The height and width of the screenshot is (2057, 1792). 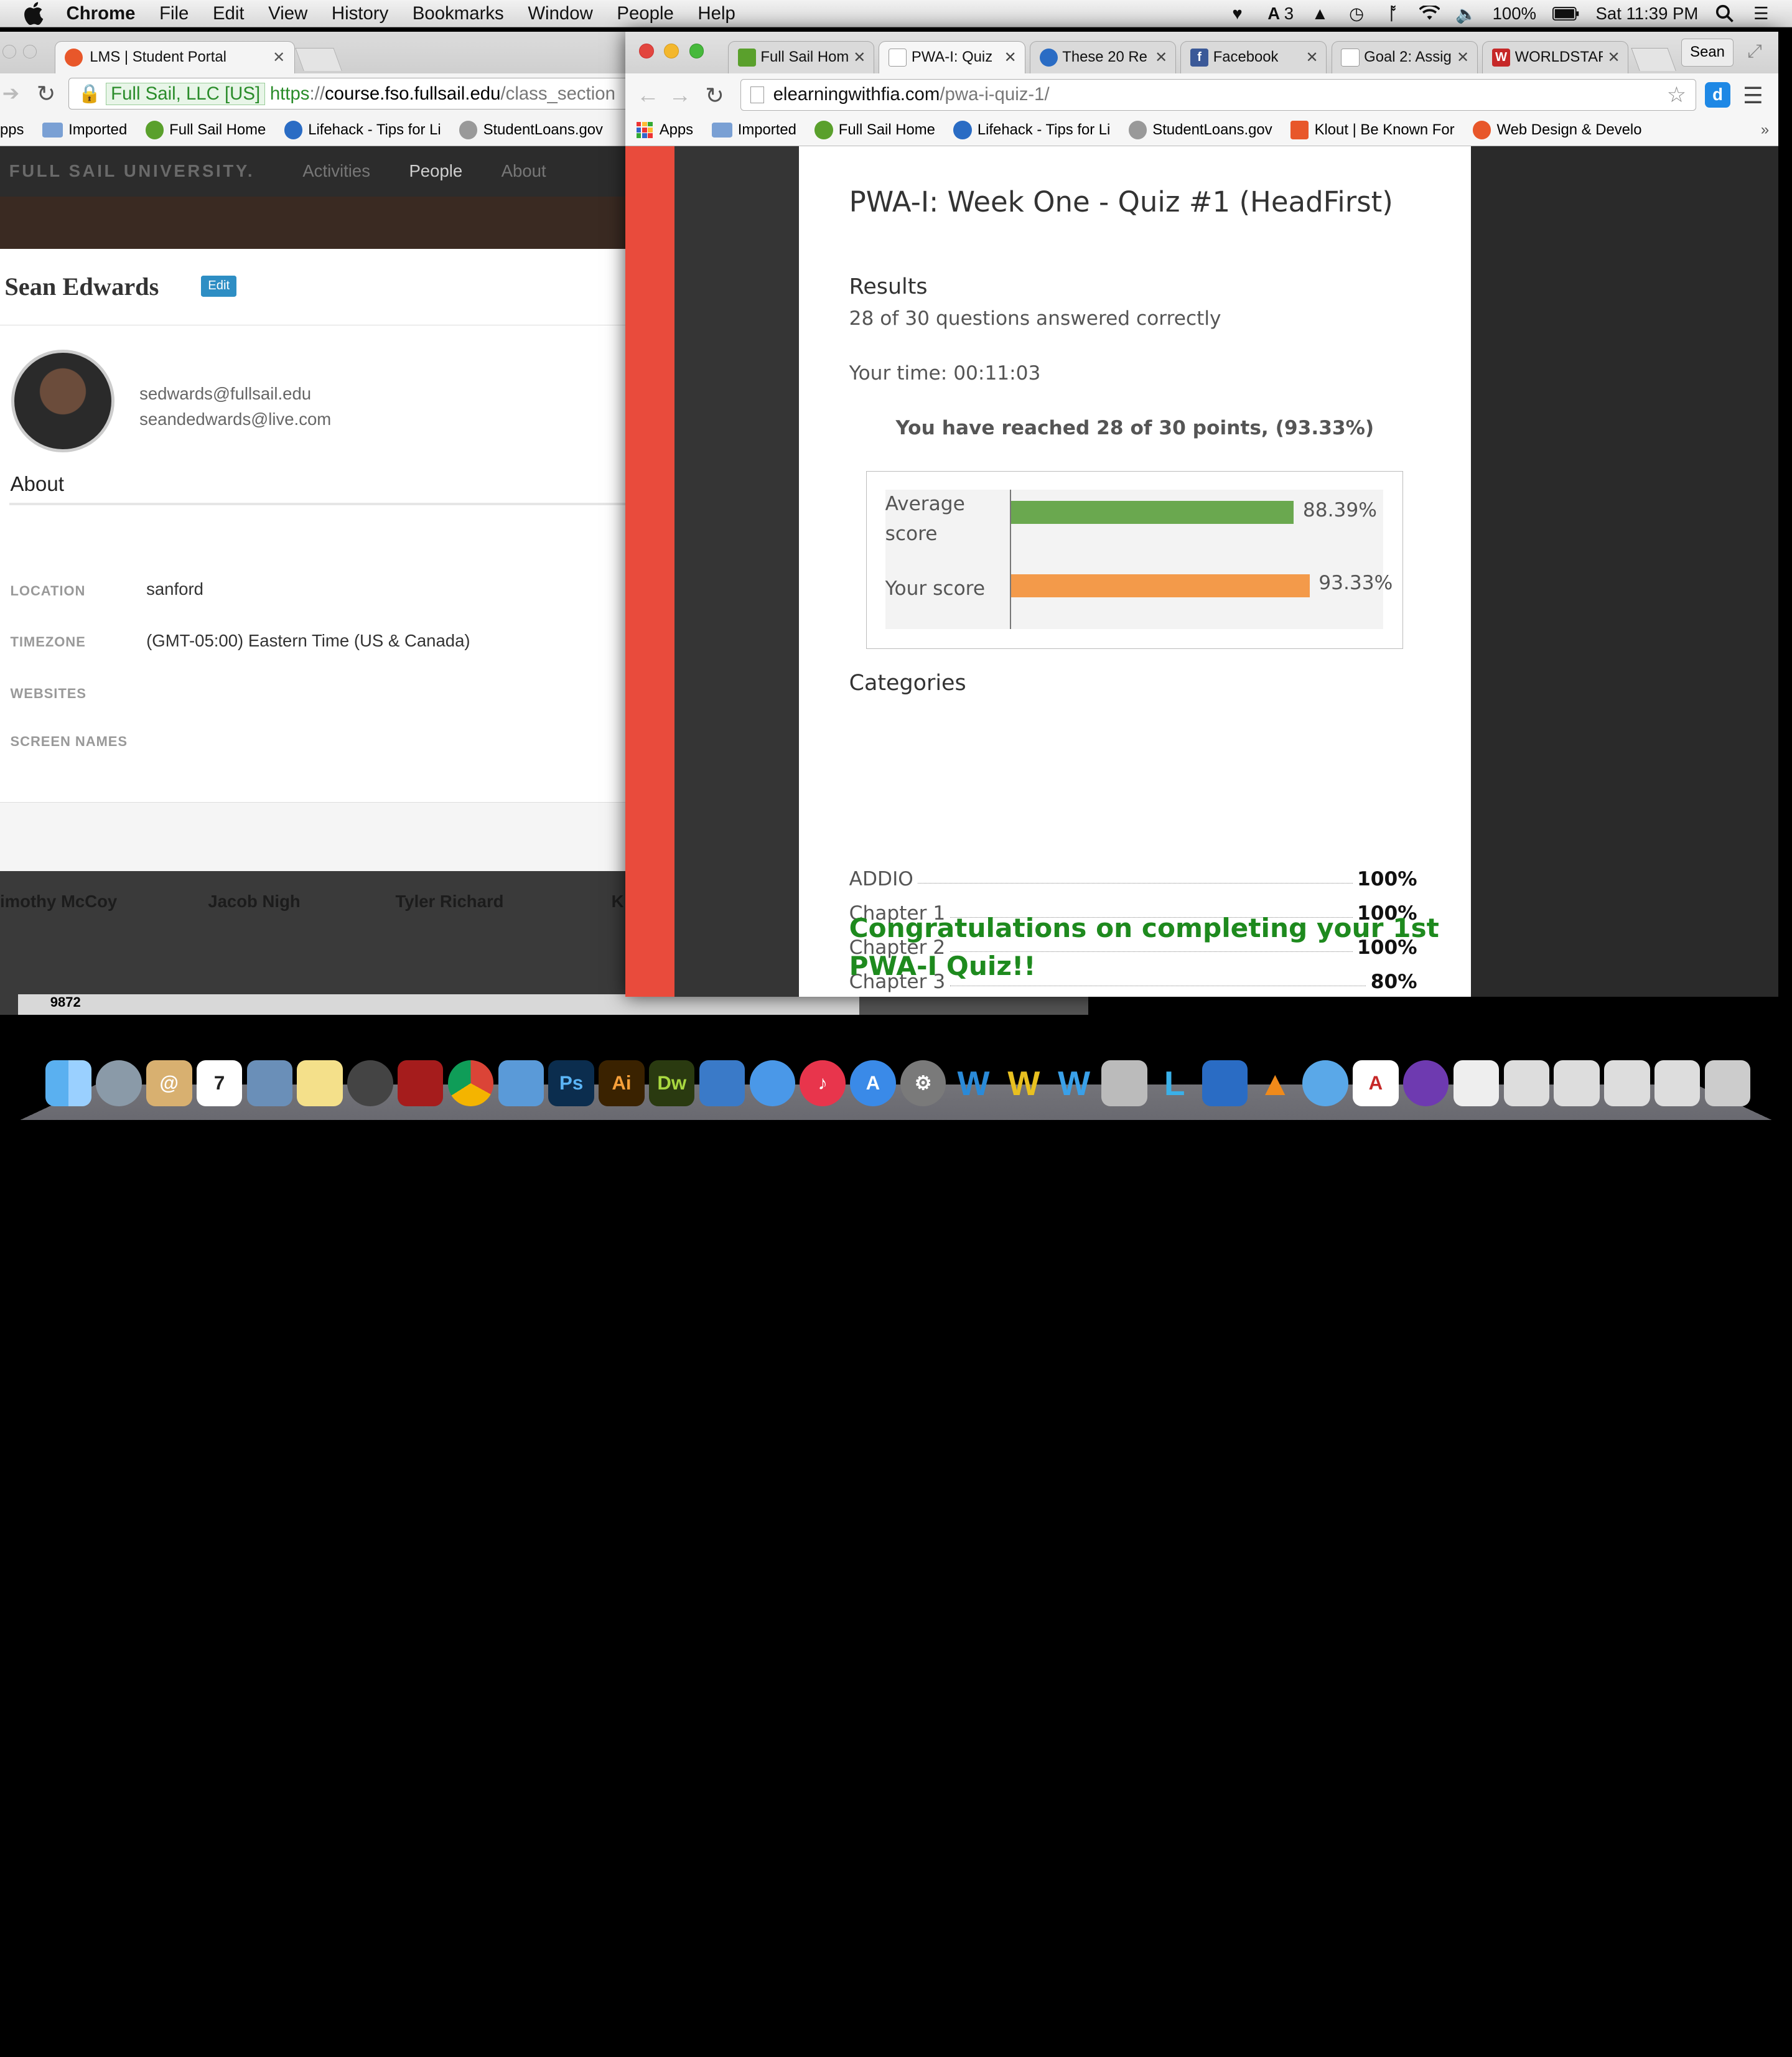 I want to click on photoshop-icon: Ps, so click(x=571, y=1083).